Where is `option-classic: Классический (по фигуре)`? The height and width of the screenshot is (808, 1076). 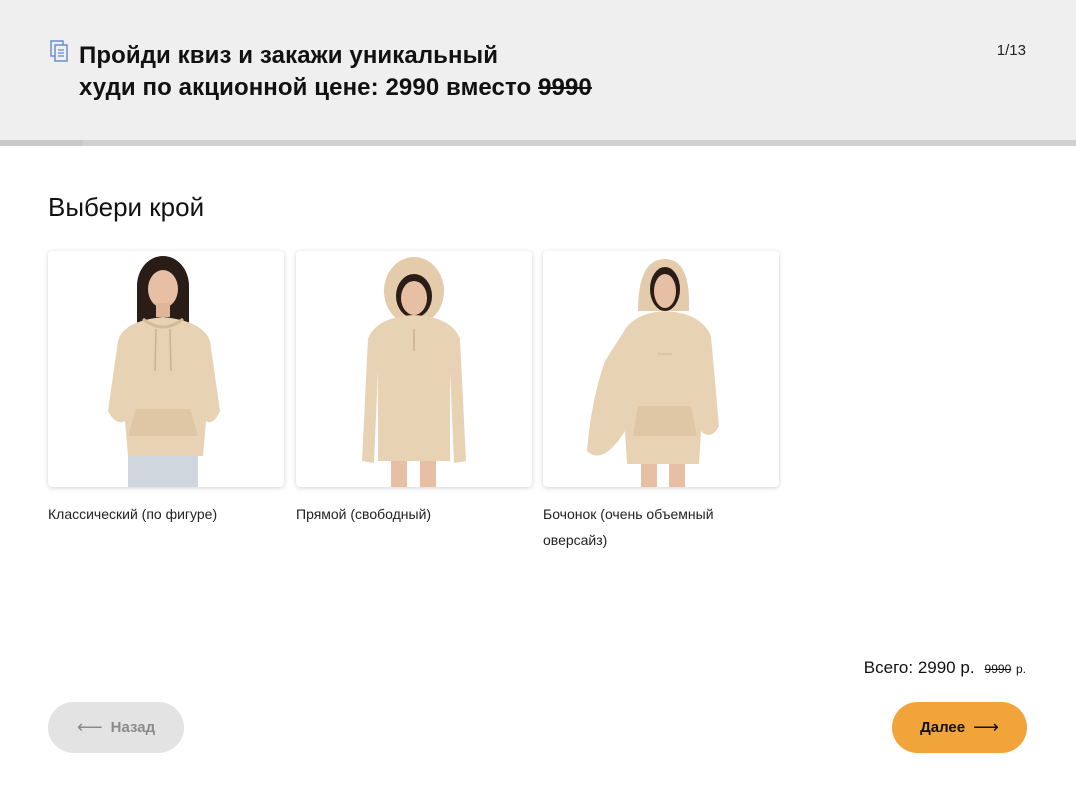 option-classic: Классический (по фигуре) is located at coordinates (166, 389).